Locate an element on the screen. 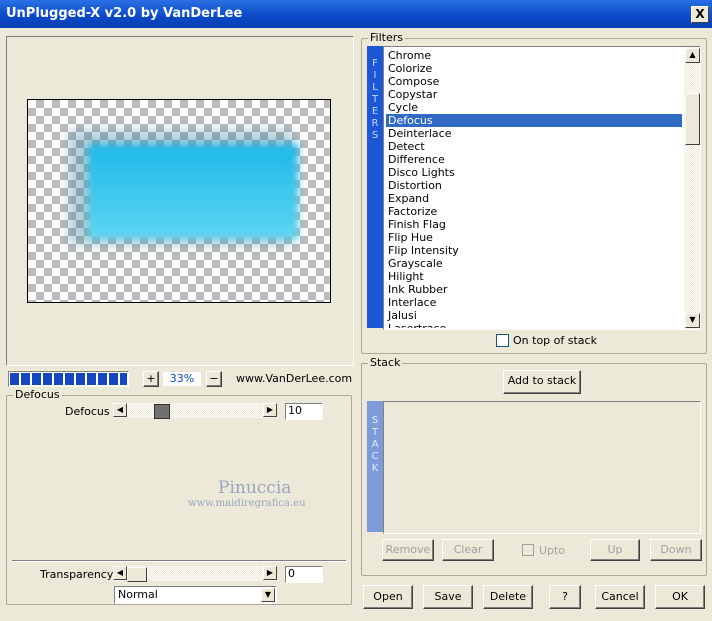 Image resolution: width=712 pixels, height=621 pixels. effect-group-label: Defocus is located at coordinates (37, 394).